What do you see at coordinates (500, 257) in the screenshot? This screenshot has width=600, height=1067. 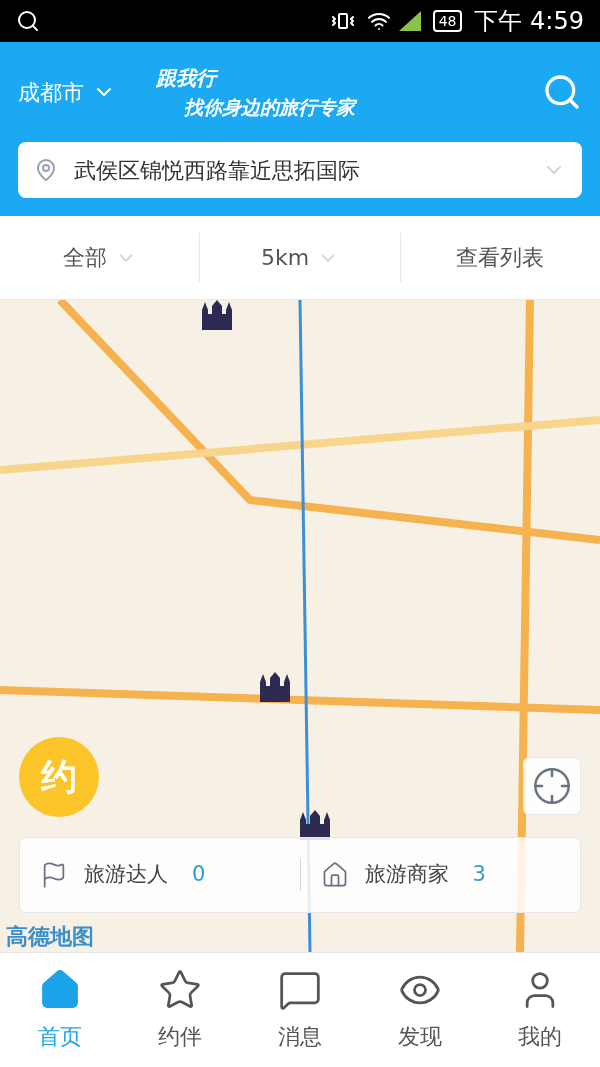 I see `list-view-link: 查看列表` at bounding box center [500, 257].